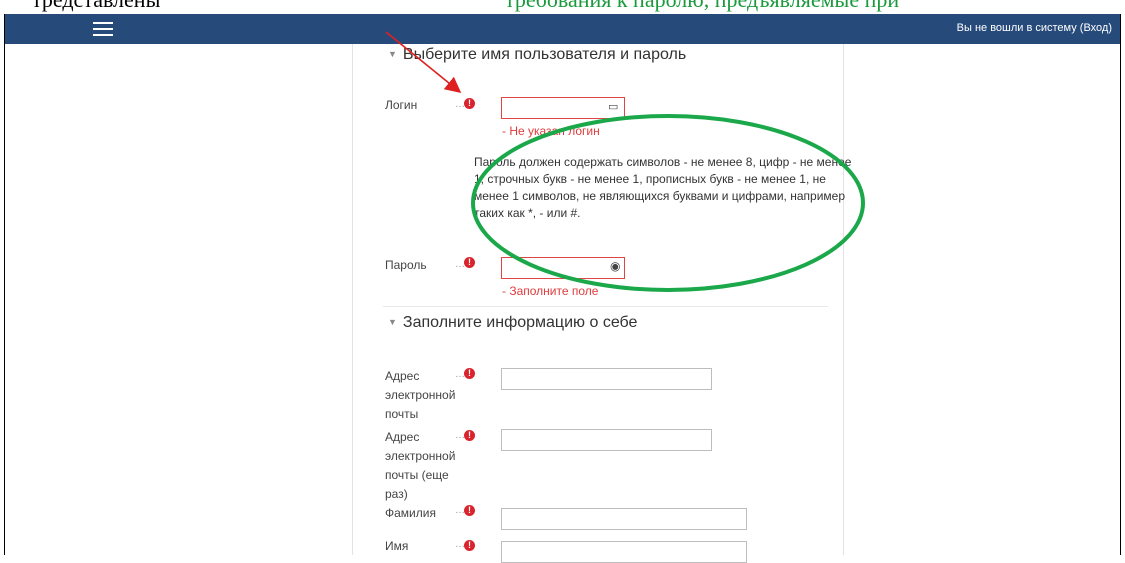 Image resolution: width=1125 pixels, height=563 pixels. Describe the element at coordinates (410, 513) in the screenshot. I see `lastname-label: Фамилия` at that location.